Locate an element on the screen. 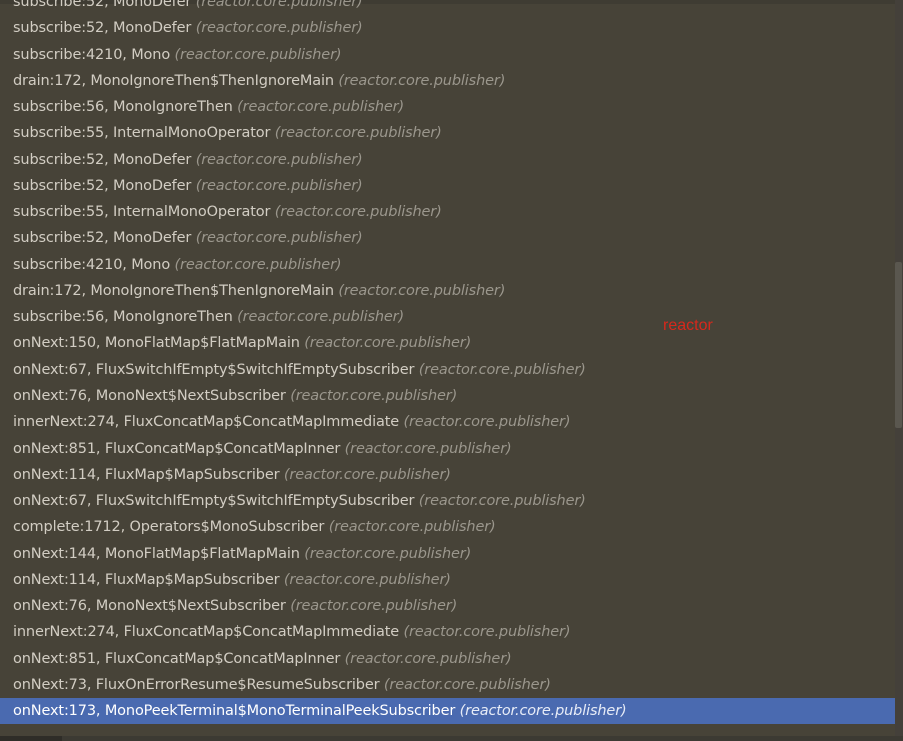  horizontal-scrollbar-track is located at coordinates (451, 738).